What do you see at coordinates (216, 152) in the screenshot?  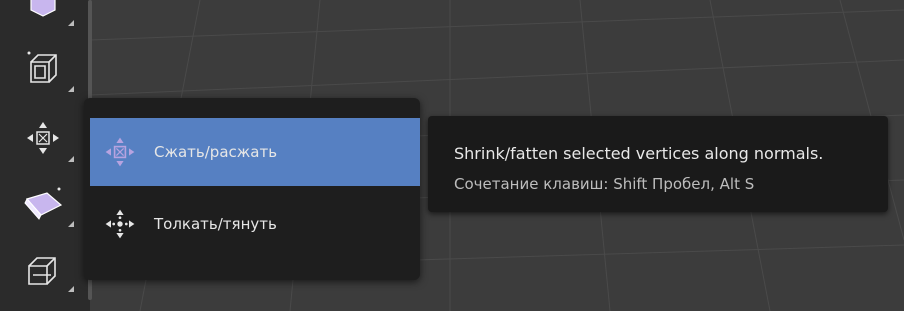 I see `menu-item-label: Сжать/расжать` at bounding box center [216, 152].